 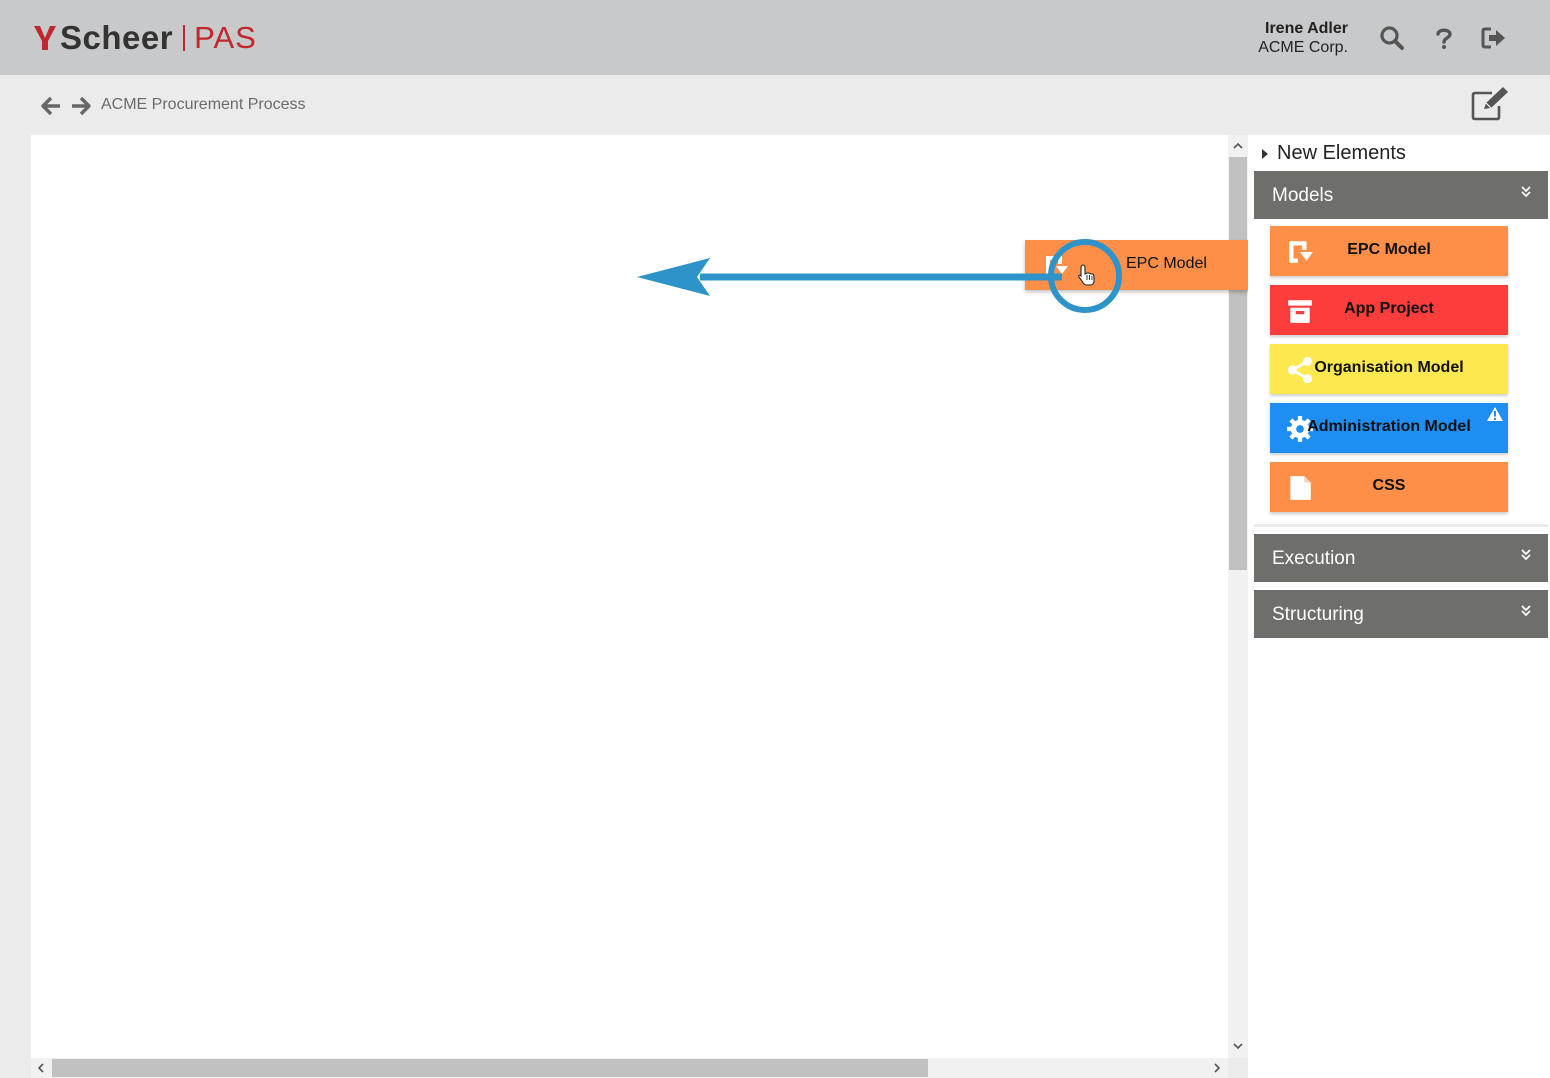 I want to click on scroll-left-icon, so click(x=41, y=1068).